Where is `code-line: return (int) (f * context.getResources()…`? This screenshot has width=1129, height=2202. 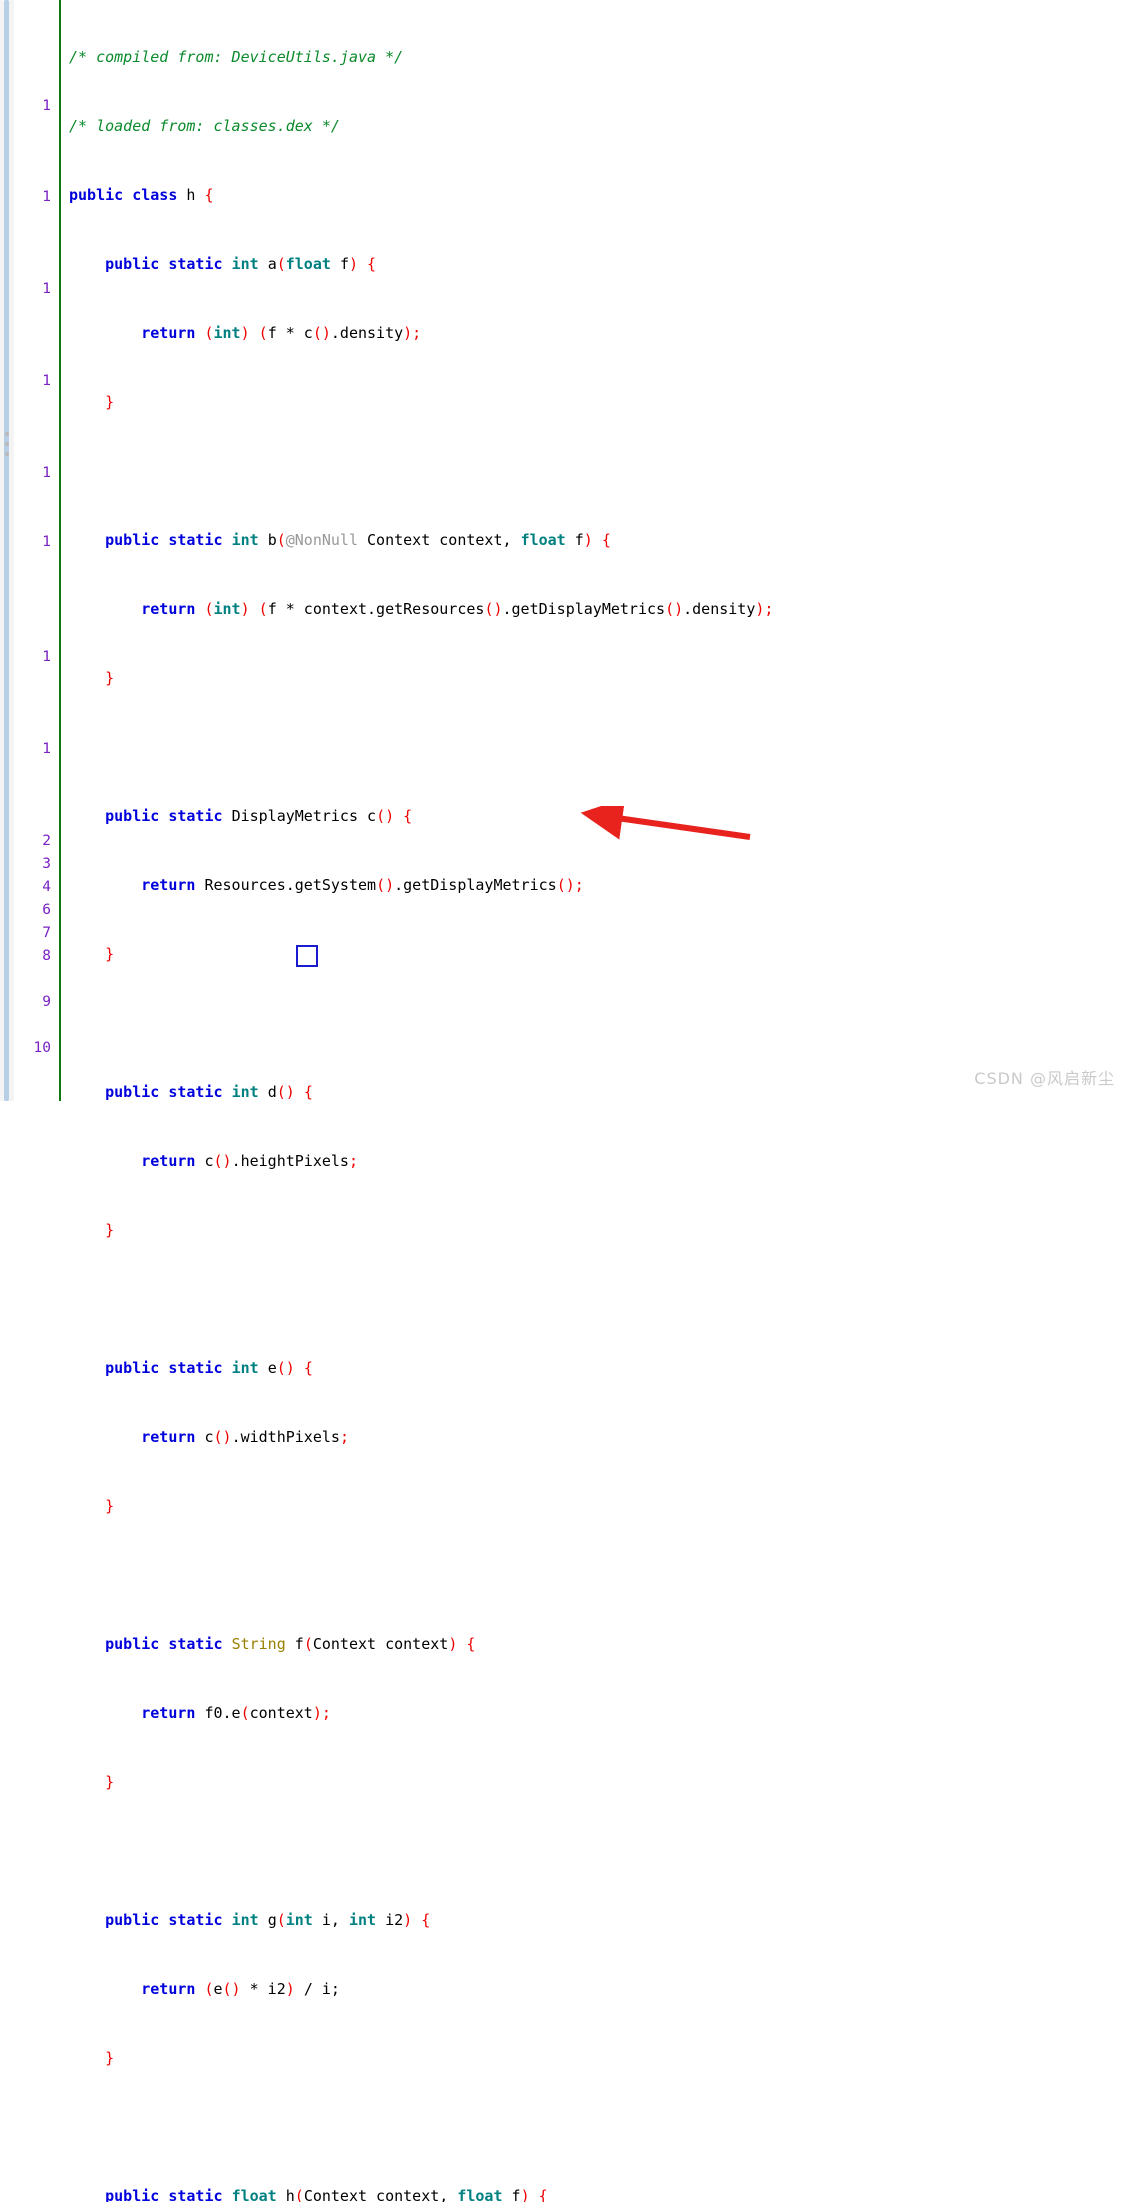 code-line: return (int) (f * context.getResources()… is located at coordinates (595, 609).